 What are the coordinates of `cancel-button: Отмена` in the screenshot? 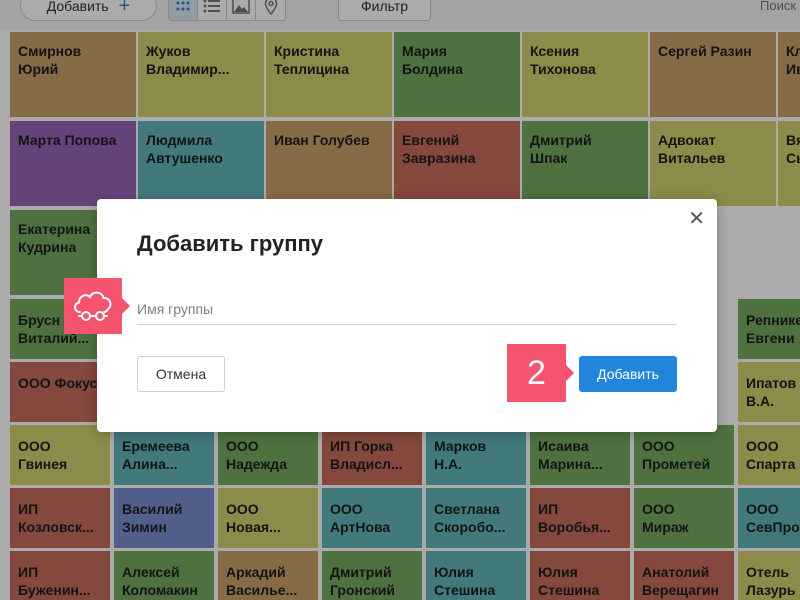 It's located at (181, 374).